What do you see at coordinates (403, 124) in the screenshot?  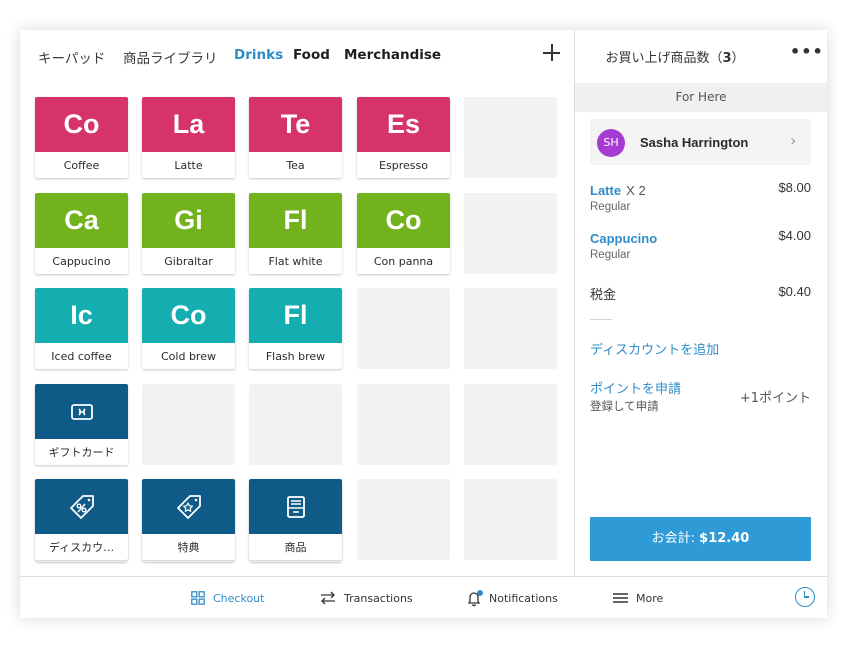 I see `tile-abbreviation: Es` at bounding box center [403, 124].